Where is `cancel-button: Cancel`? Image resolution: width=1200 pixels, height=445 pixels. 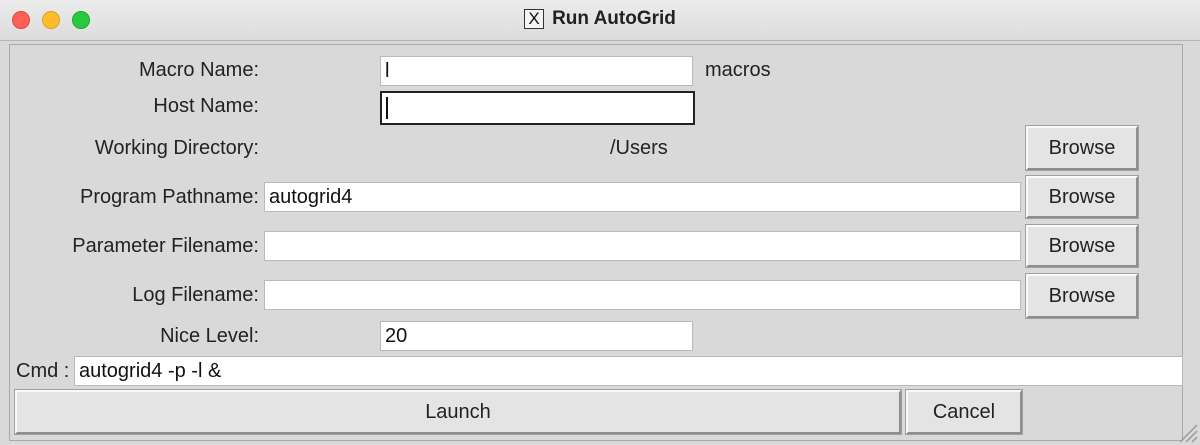 cancel-button: Cancel is located at coordinates (964, 412).